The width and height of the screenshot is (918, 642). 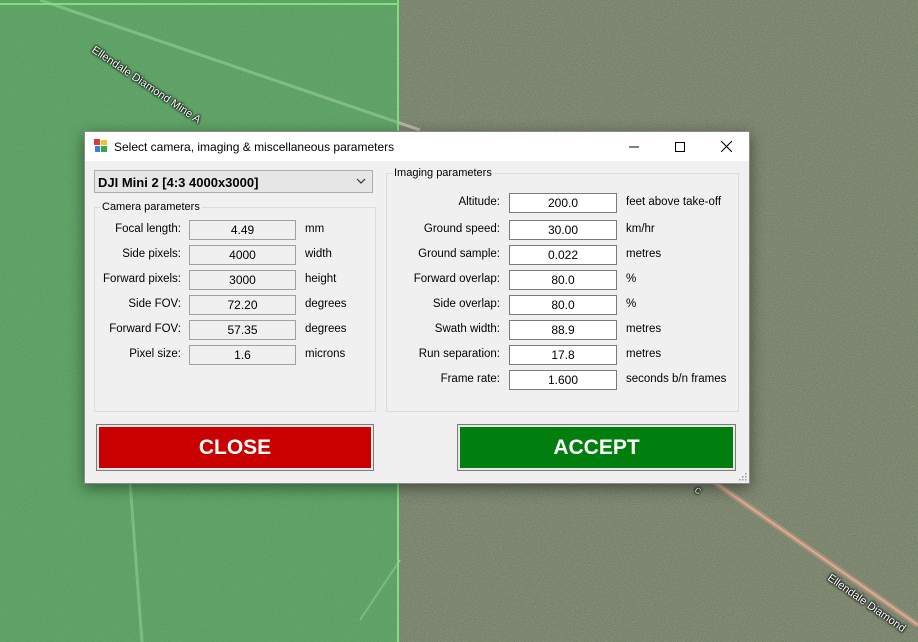 I want to click on ground-speed-label: Ground speed:, so click(x=461, y=229).